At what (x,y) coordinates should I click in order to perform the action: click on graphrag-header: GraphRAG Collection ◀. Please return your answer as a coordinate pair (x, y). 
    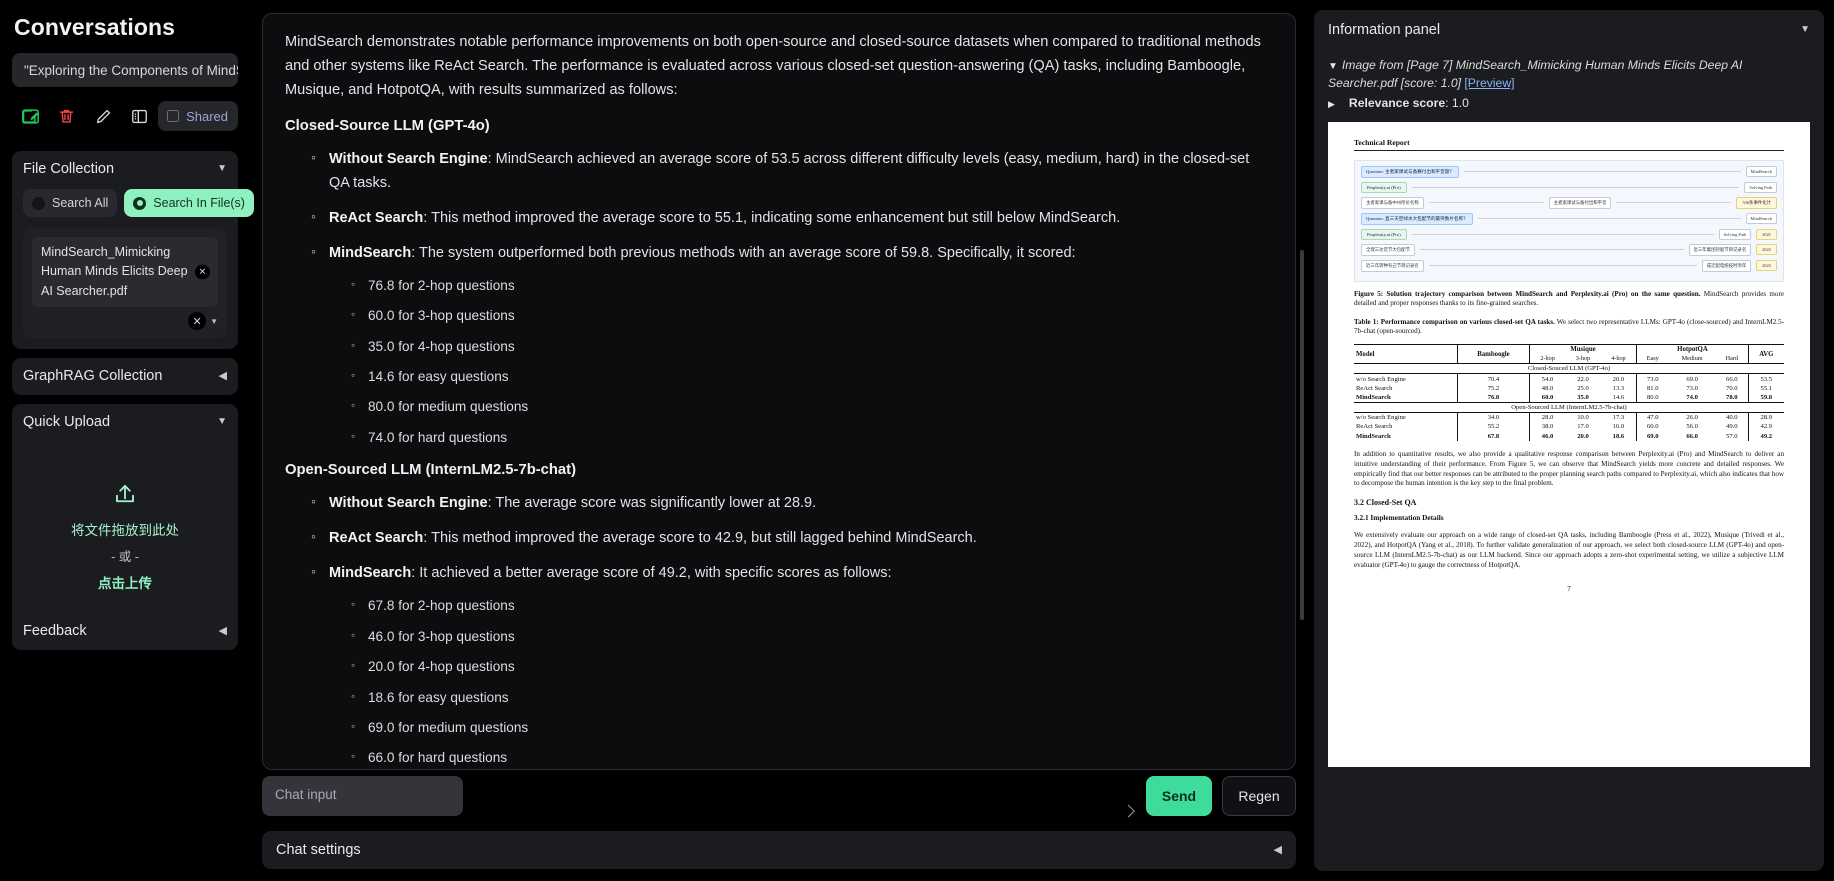
    Looking at the image, I should click on (125, 376).